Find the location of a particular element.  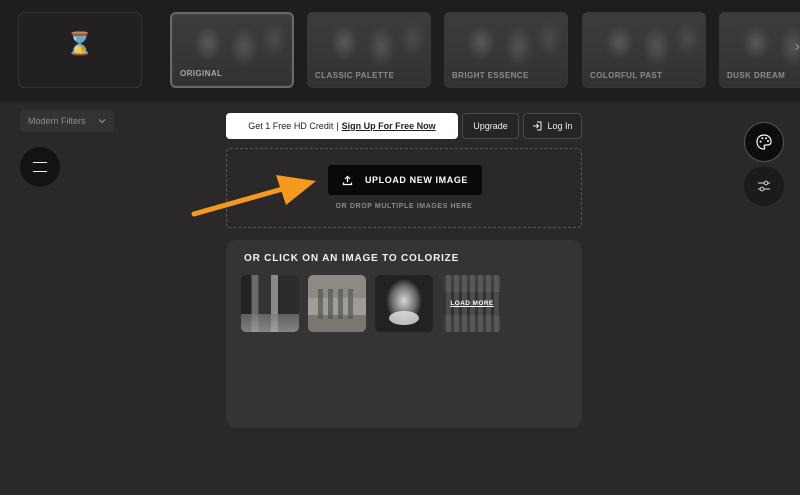

menu-button is located at coordinates (40, 167).